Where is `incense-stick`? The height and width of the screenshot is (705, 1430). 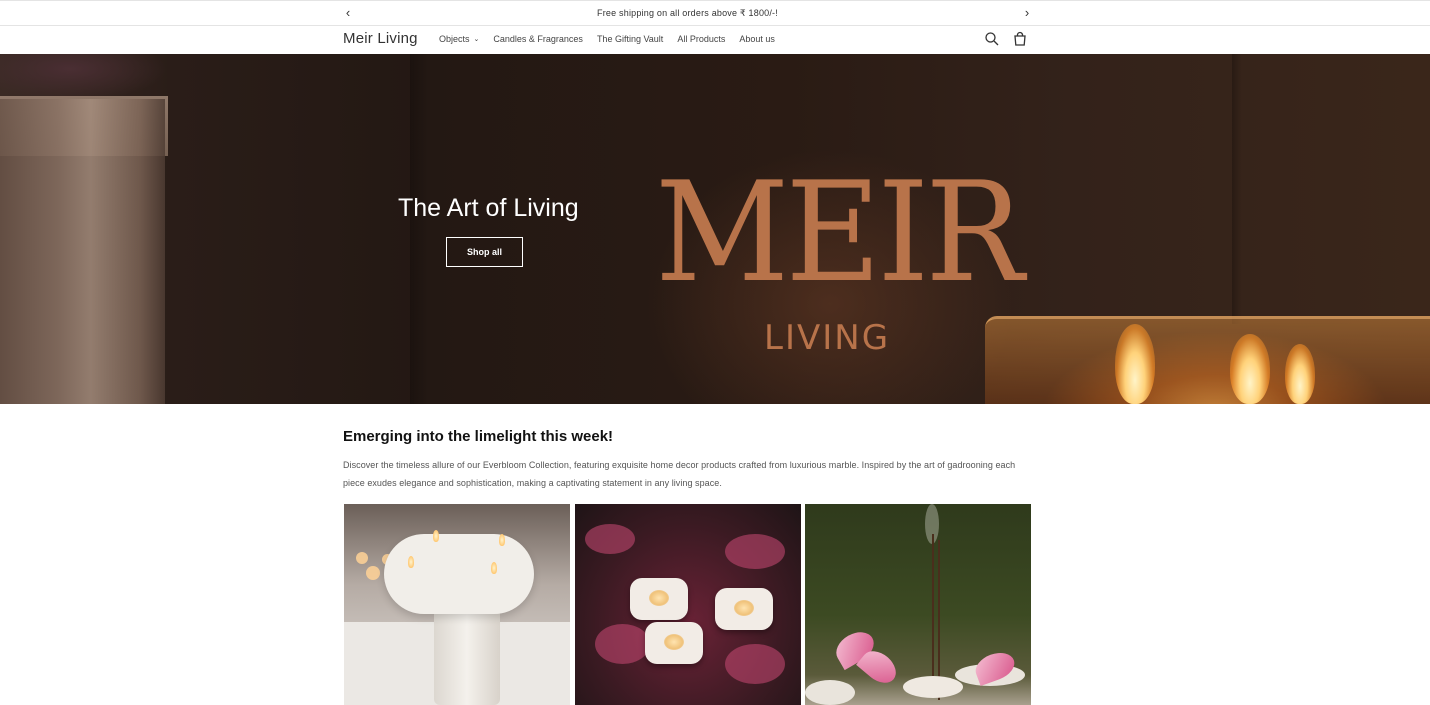 incense-stick is located at coordinates (933, 614).